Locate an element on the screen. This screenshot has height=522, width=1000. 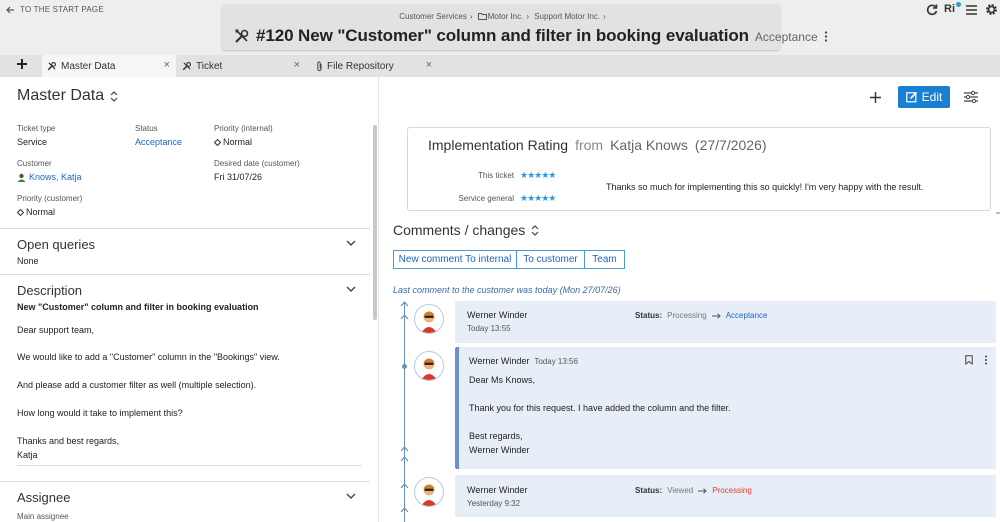
comment-line: Werner Winder is located at coordinates (499, 450).